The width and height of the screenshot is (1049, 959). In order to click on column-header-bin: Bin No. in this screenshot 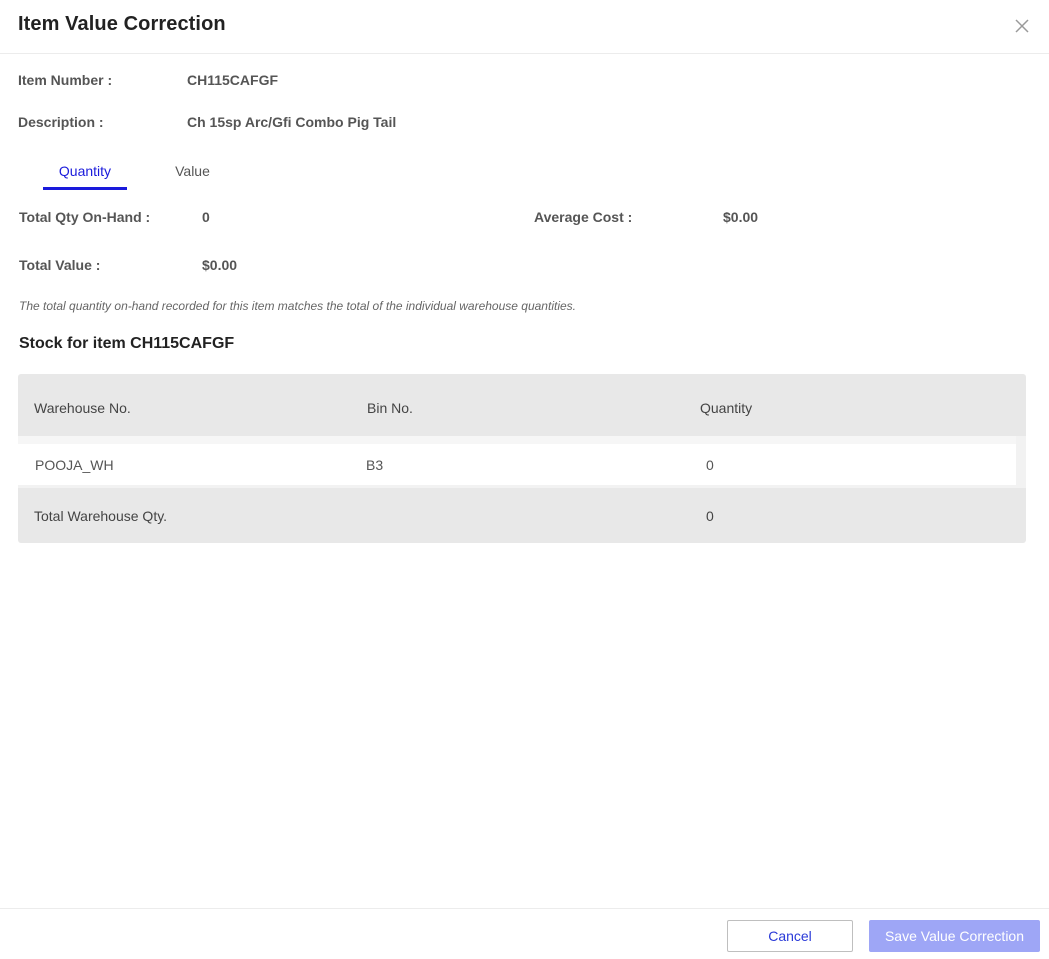, I will do `click(390, 408)`.